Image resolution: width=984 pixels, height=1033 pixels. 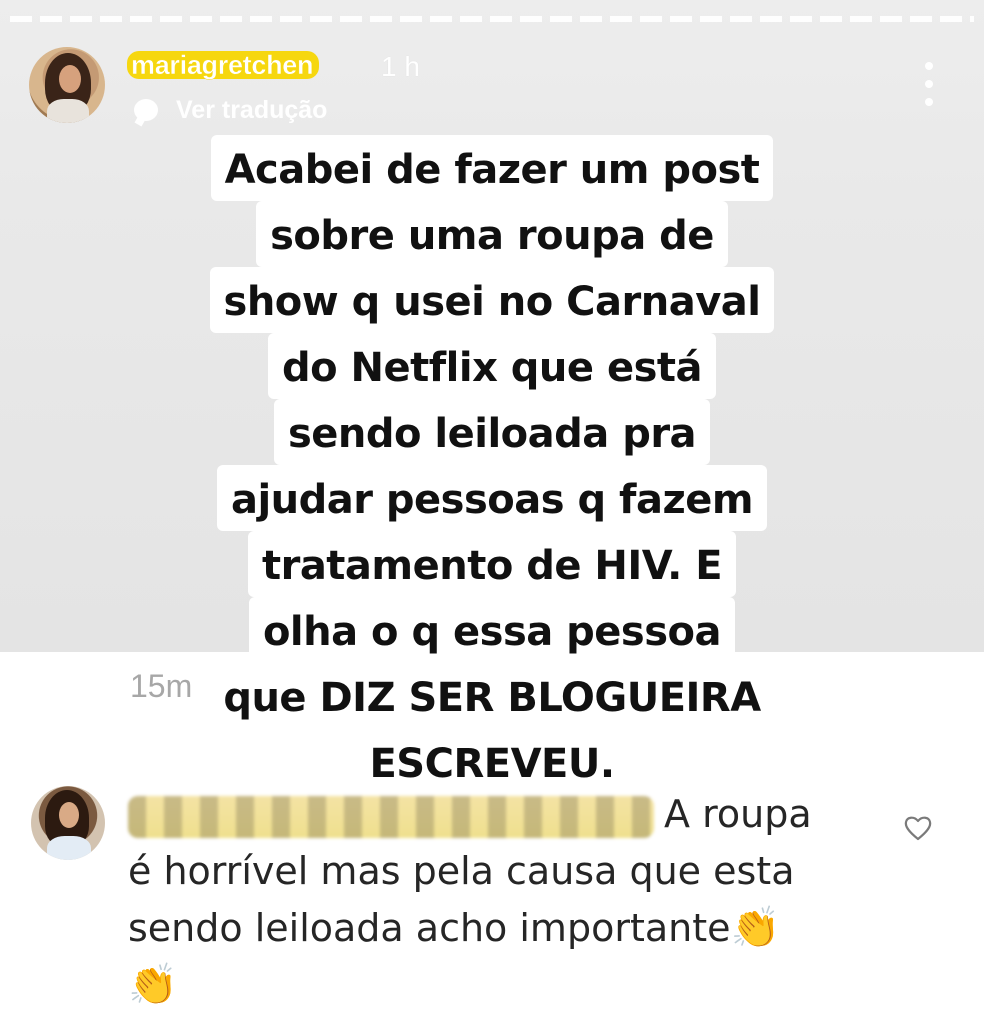 What do you see at coordinates (391, 816) in the screenshot?
I see `blurred-commenter-username` at bounding box center [391, 816].